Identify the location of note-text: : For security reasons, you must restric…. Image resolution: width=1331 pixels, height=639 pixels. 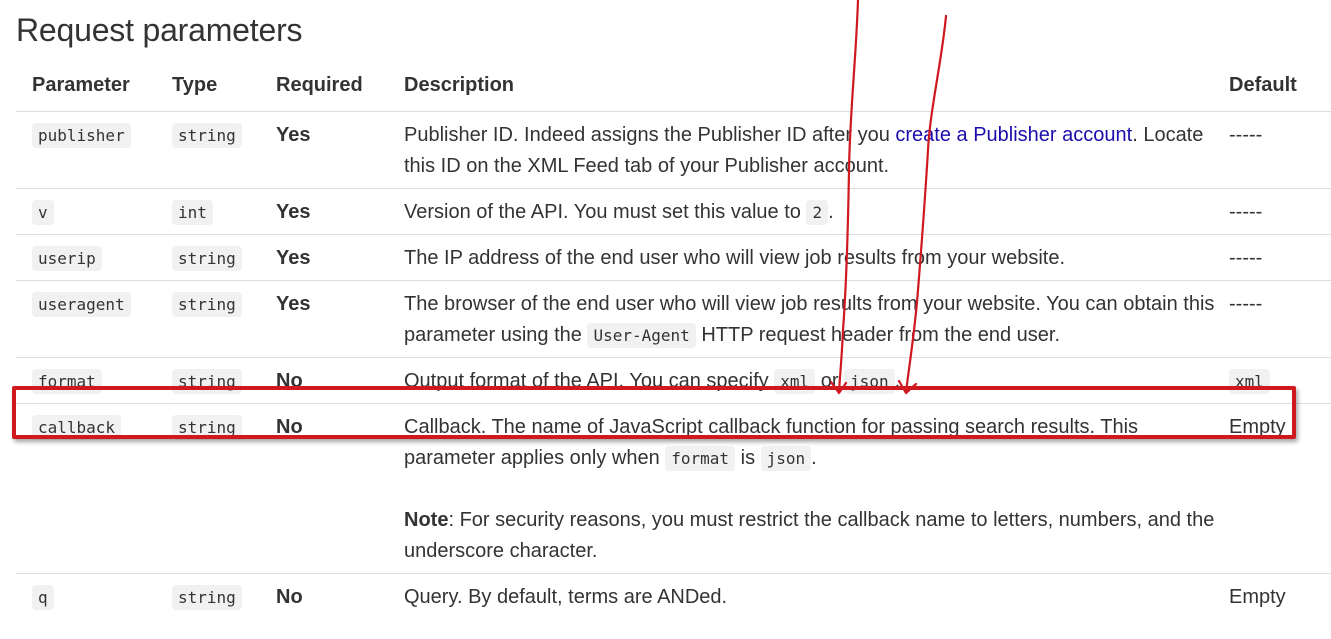
(809, 535).